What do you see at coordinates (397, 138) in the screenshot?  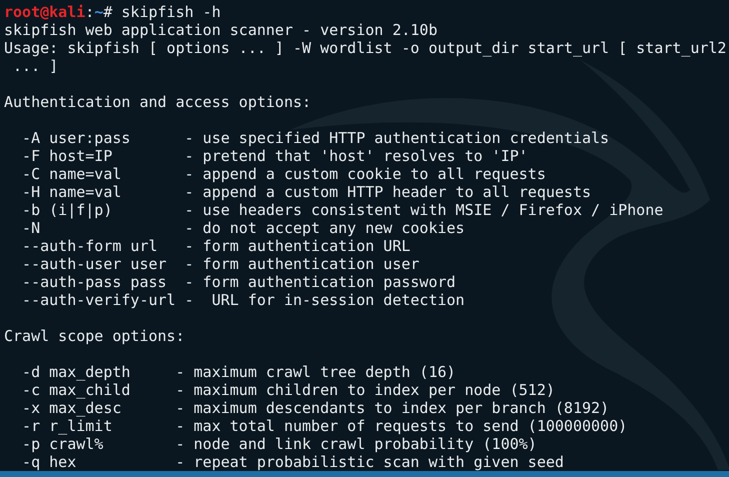 I see `option-description: - use specified HTTP authentication credentials` at bounding box center [397, 138].